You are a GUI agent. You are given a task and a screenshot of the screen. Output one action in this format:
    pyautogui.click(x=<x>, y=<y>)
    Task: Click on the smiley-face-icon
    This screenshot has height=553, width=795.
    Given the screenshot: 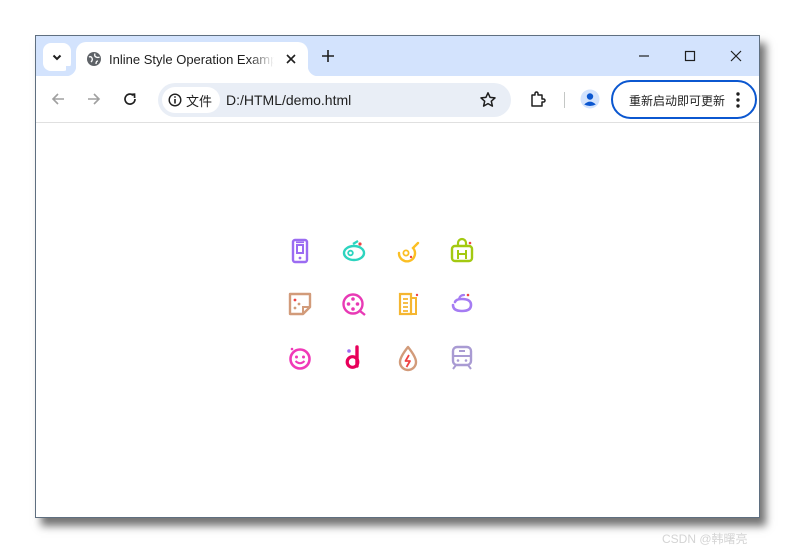 What is the action you would take?
    pyautogui.click(x=300, y=358)
    